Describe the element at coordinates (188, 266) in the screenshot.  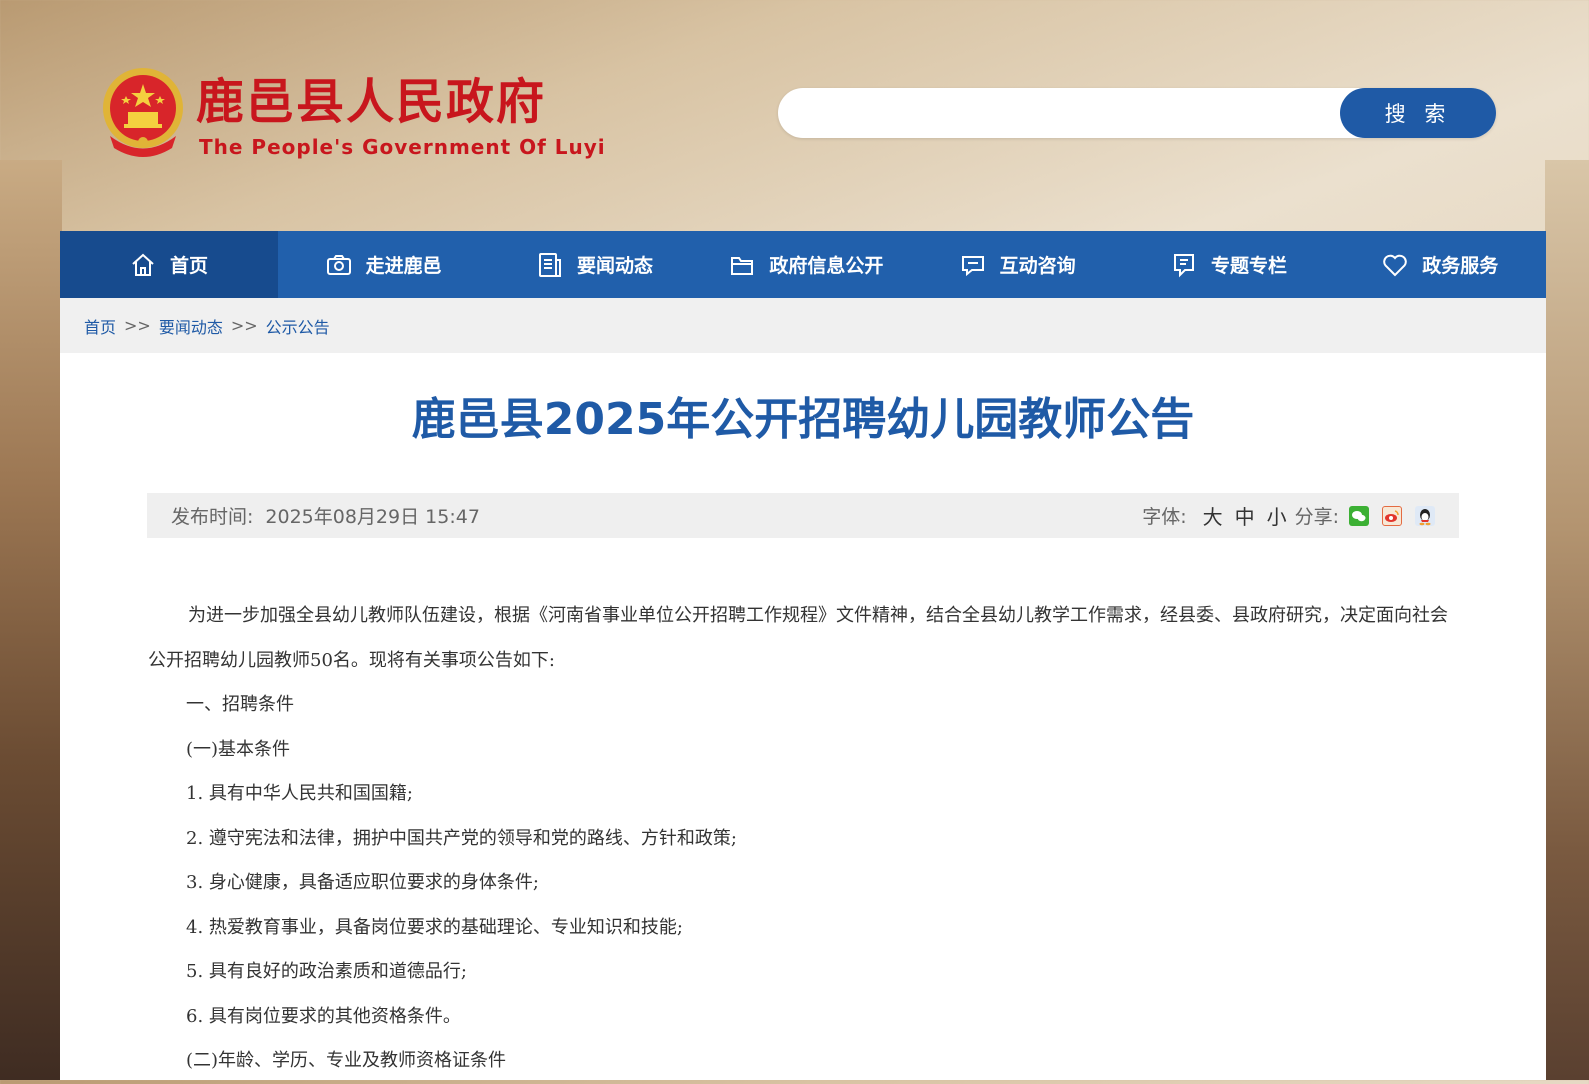
I see `nav-label: 首页` at that location.